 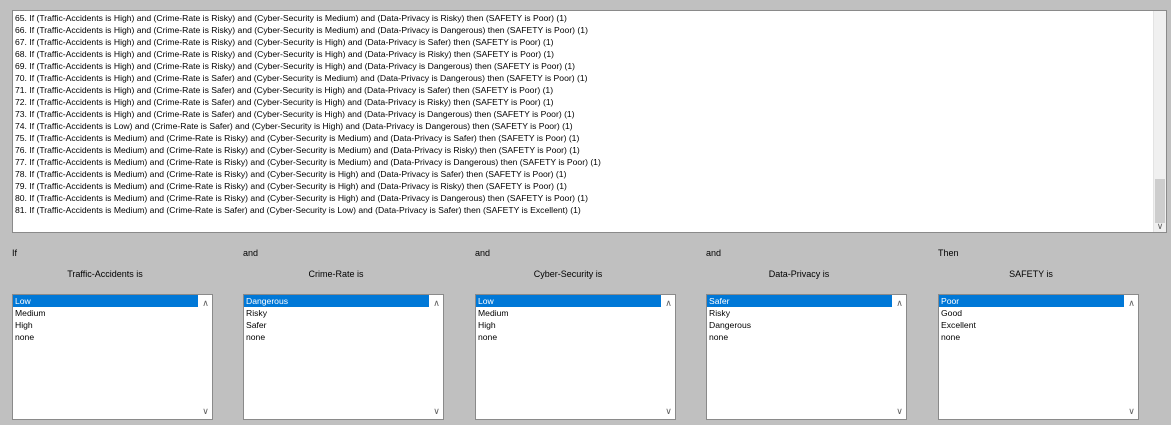 I want to click on panel-3: and Cyber-Security is Low Medium High none ∧ ∨, so click(x=580, y=333).